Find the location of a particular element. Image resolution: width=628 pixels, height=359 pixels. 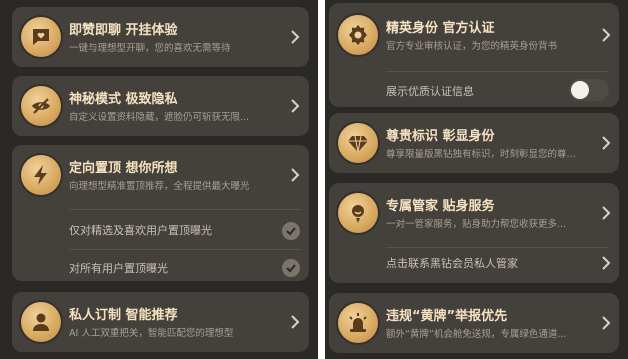

alarm-icon is located at coordinates (358, 323).